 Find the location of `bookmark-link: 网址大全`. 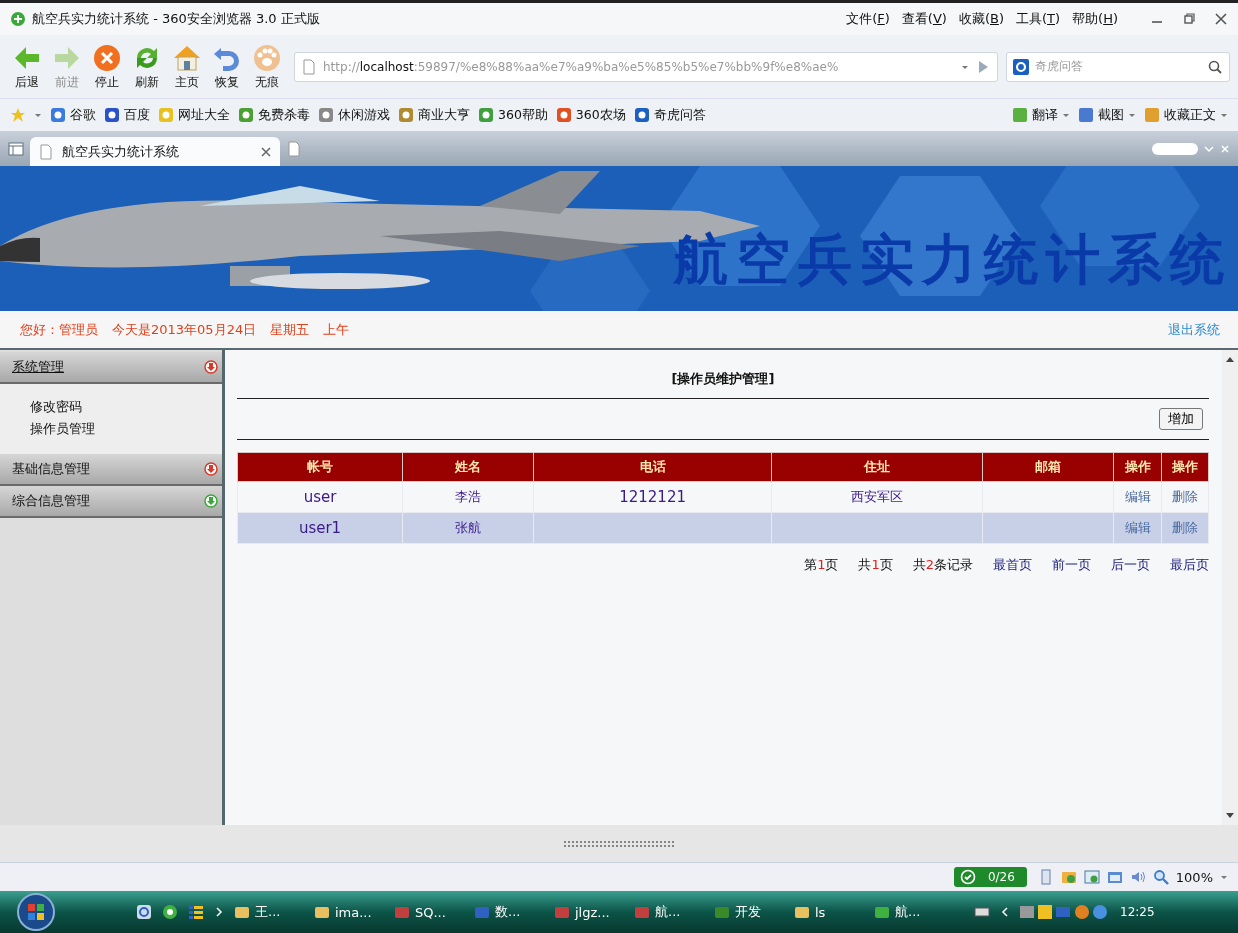

bookmark-link: 网址大全 is located at coordinates (194, 115).